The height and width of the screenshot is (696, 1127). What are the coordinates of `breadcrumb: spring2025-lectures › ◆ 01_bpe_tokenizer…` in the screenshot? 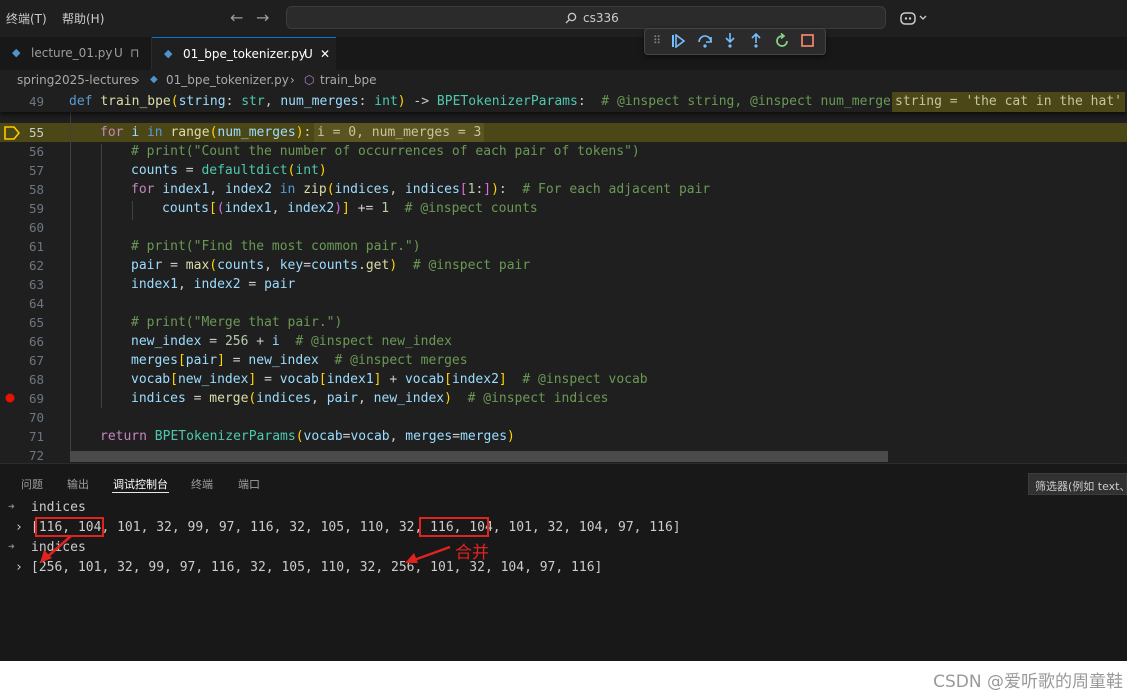 It's located at (563, 81).